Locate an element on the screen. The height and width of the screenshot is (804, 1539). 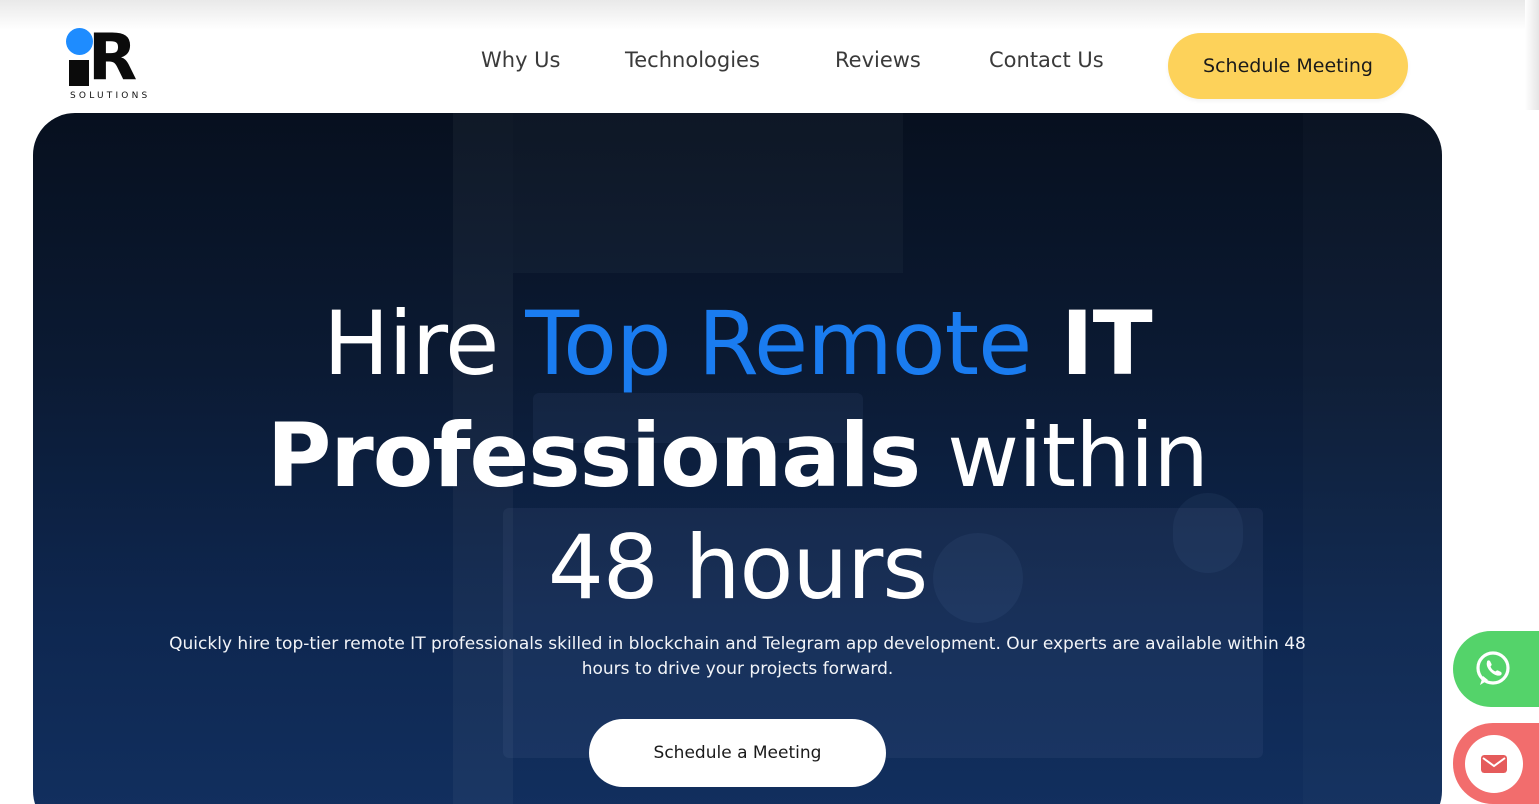
mail-icon is located at coordinates (1494, 764).